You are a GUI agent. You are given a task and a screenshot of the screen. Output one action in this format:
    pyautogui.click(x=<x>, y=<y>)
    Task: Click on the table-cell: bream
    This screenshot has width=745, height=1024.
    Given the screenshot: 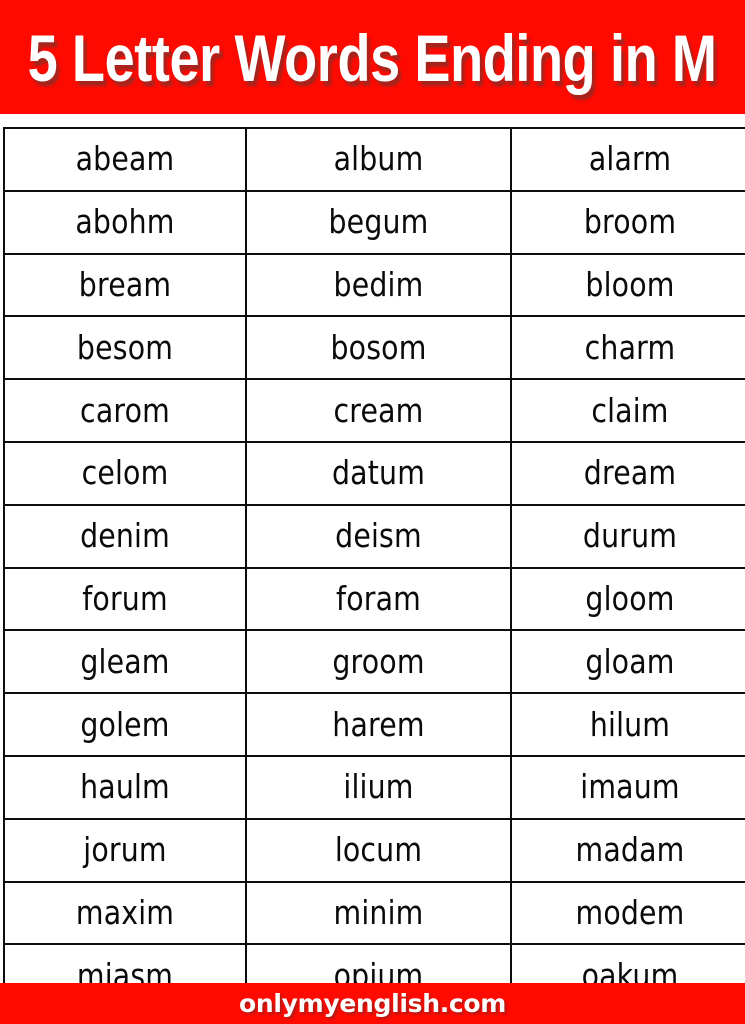 What is the action you would take?
    pyautogui.click(x=125, y=285)
    